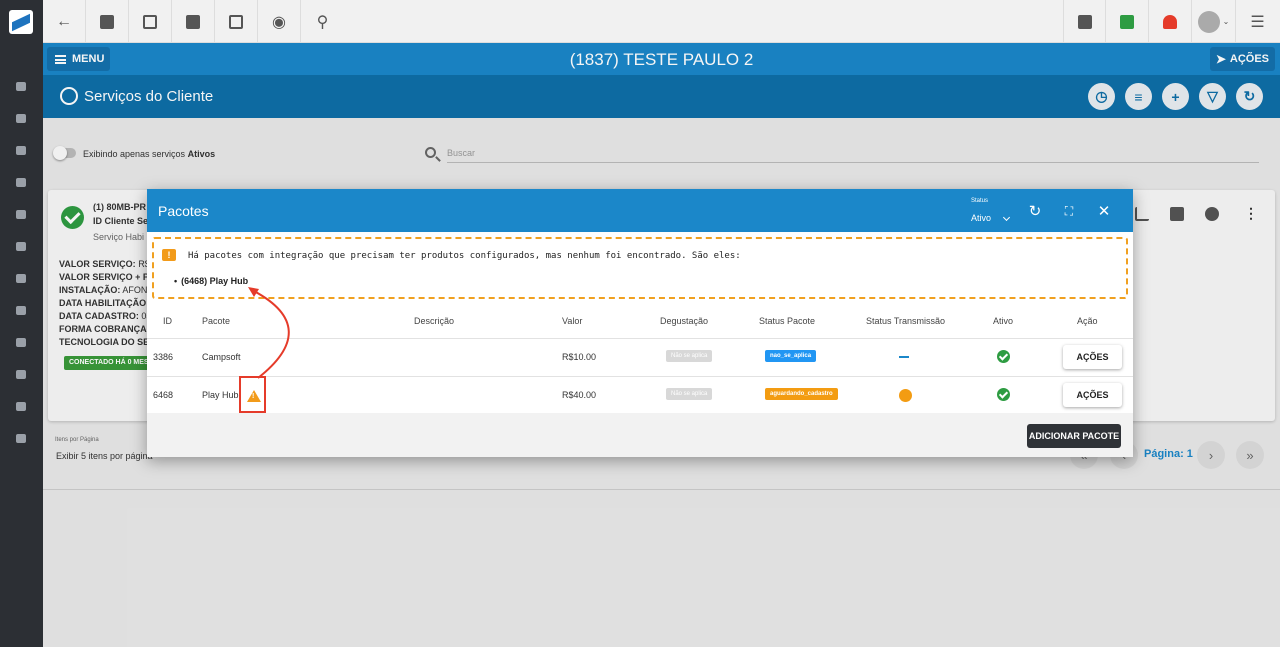  Describe the element at coordinates (21, 22) in the screenshot. I see `app-logo` at that location.